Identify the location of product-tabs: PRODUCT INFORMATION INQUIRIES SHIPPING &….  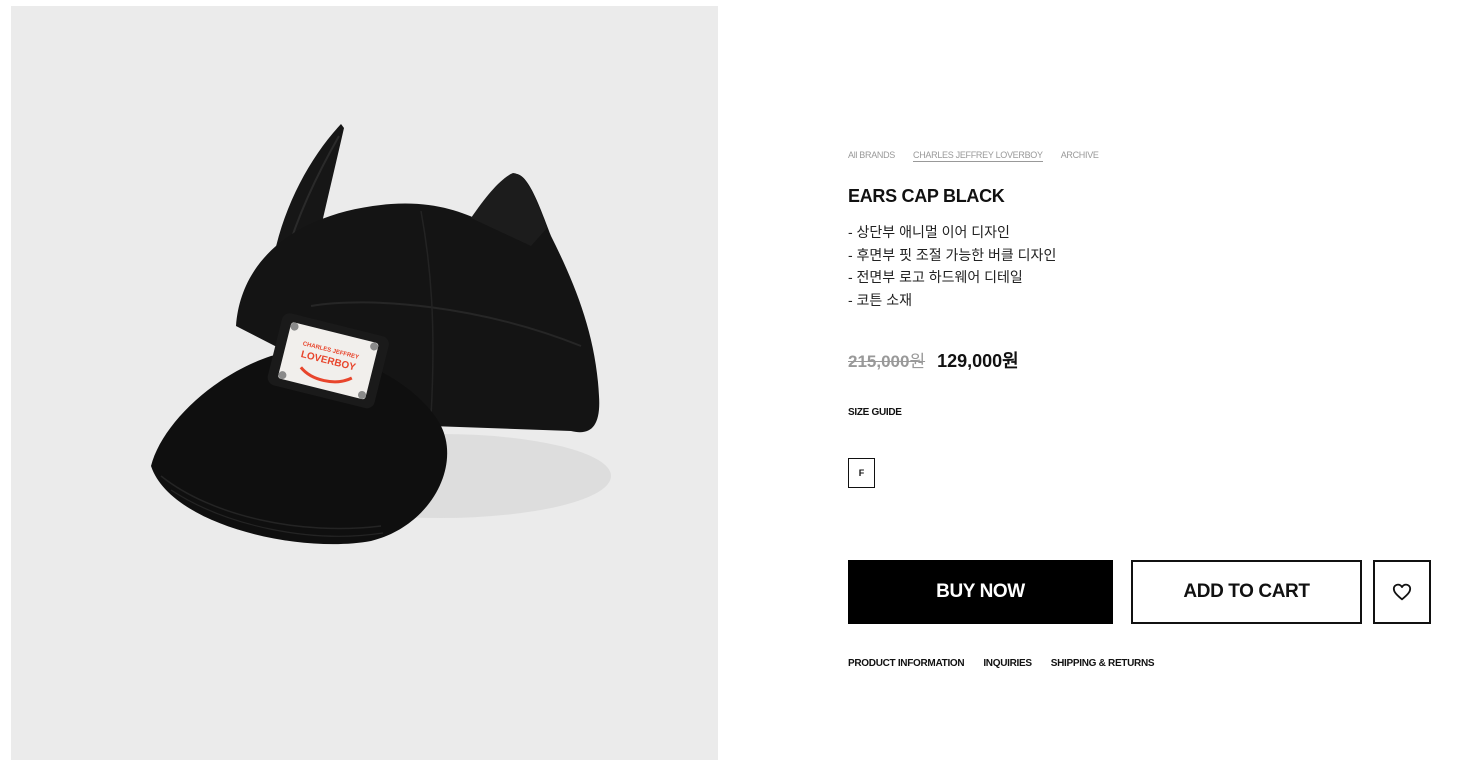
(1001, 663).